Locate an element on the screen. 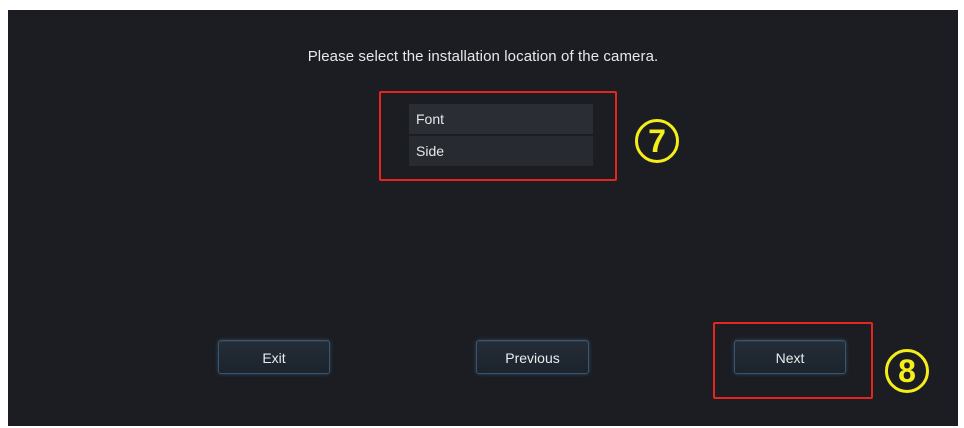 This screenshot has height=428, width=964. step-8-callout: 8 is located at coordinates (907, 371).